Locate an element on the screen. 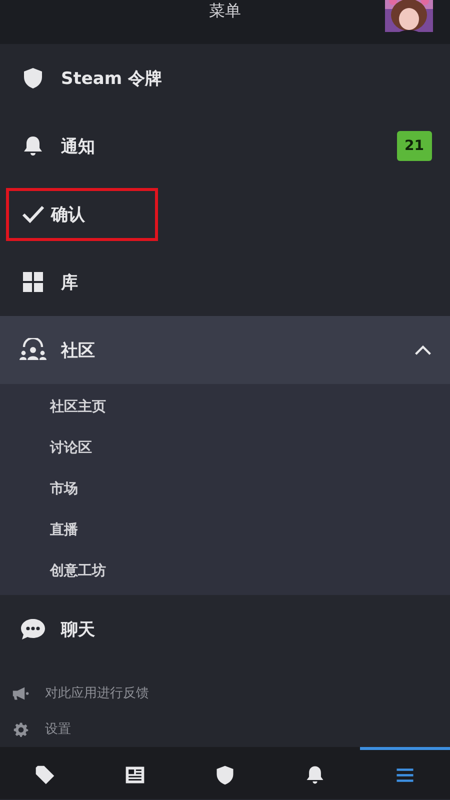 The width and height of the screenshot is (450, 800). header-title: 菜单 is located at coordinates (225, 11).